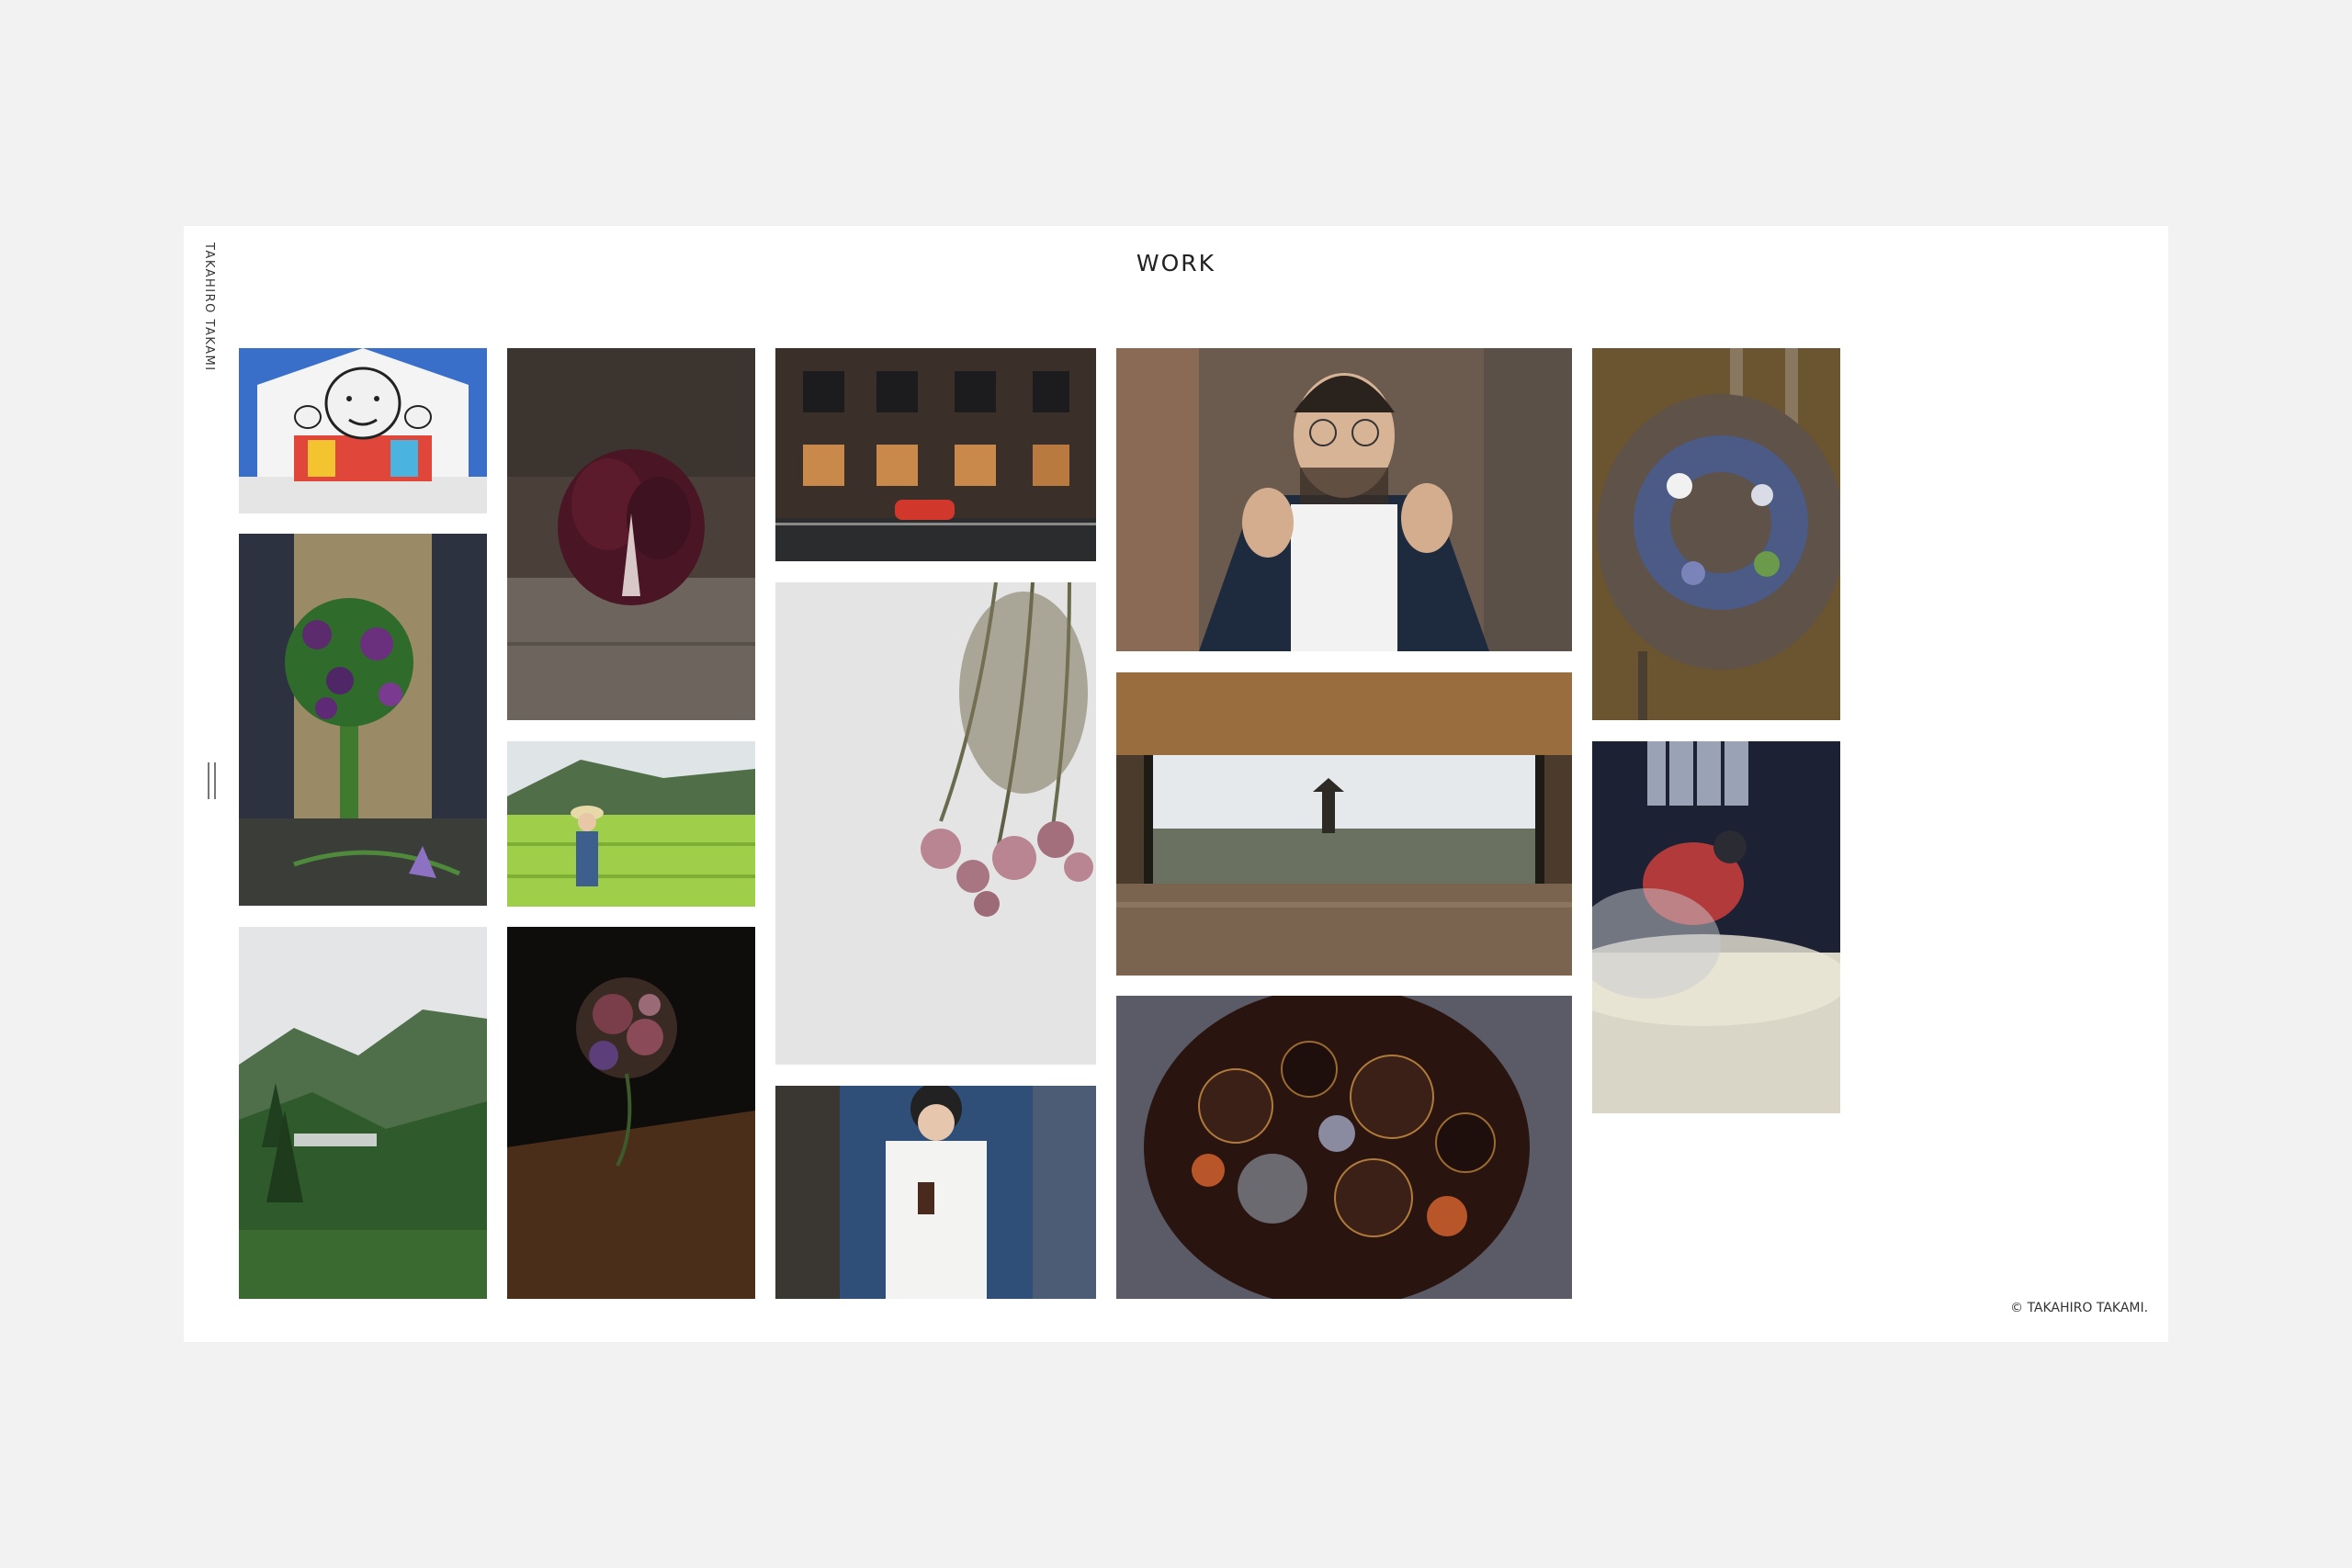 The height and width of the screenshot is (1568, 2352). I want to click on portrait-man-image, so click(1344, 500).